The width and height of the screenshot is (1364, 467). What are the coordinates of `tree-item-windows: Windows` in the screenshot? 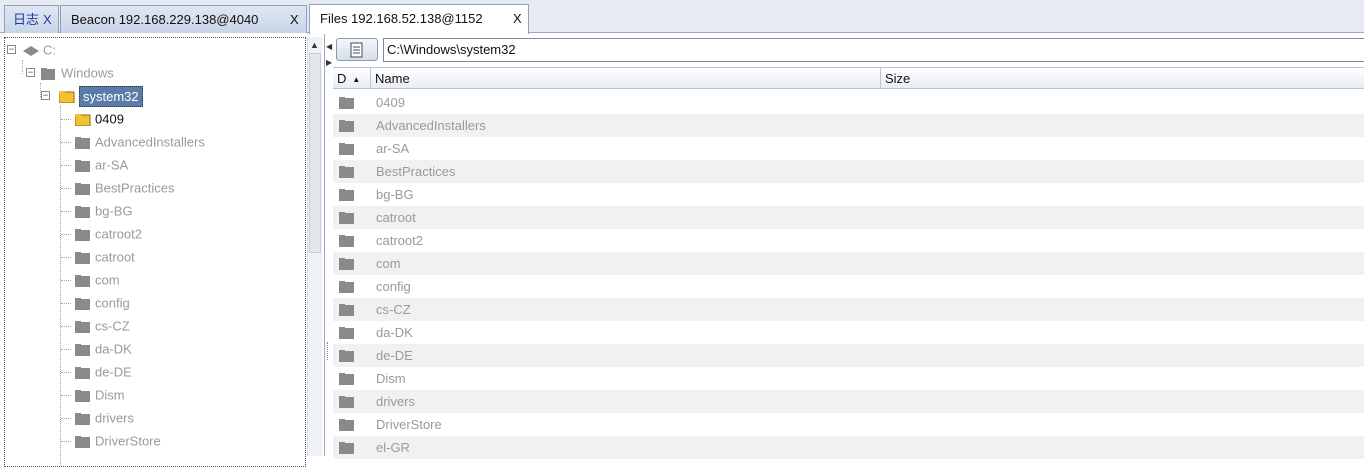 It's located at (77, 73).